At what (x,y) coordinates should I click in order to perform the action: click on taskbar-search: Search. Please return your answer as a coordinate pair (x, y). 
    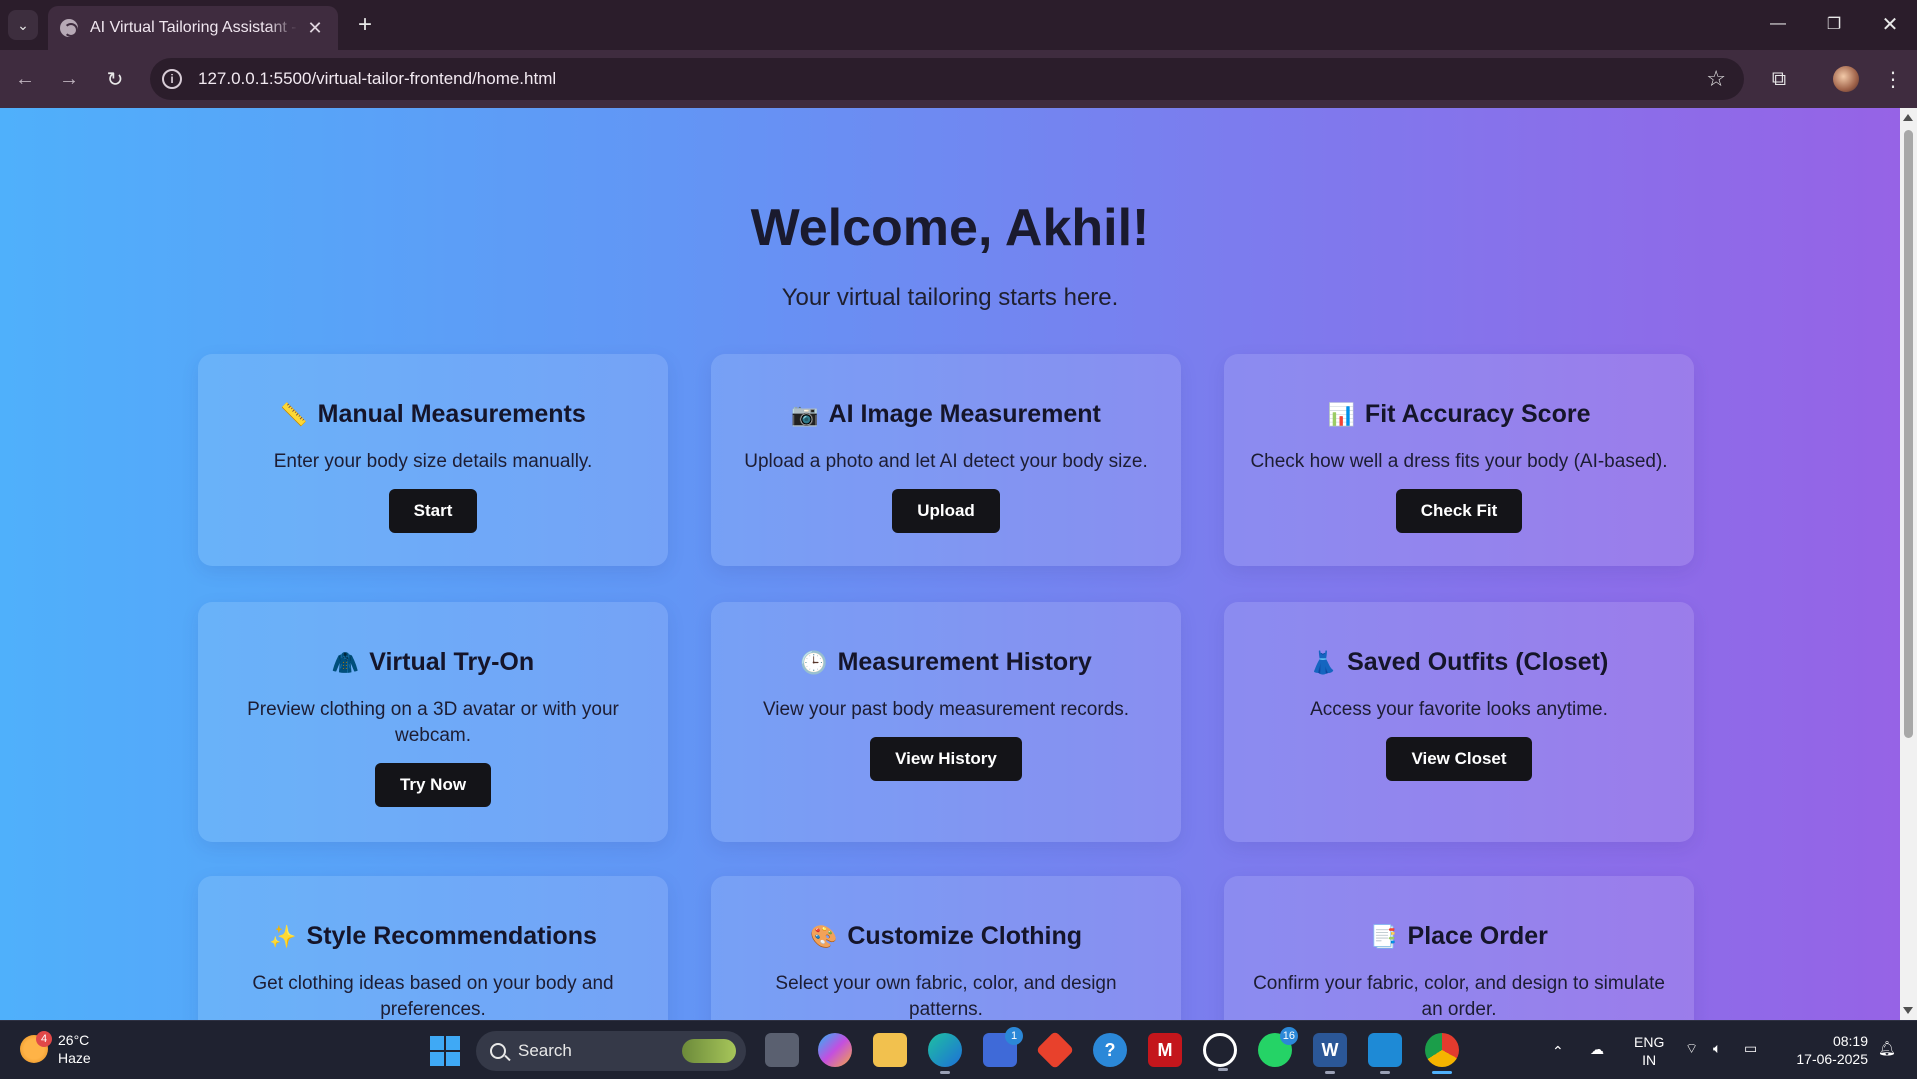
    Looking at the image, I should click on (611, 1051).